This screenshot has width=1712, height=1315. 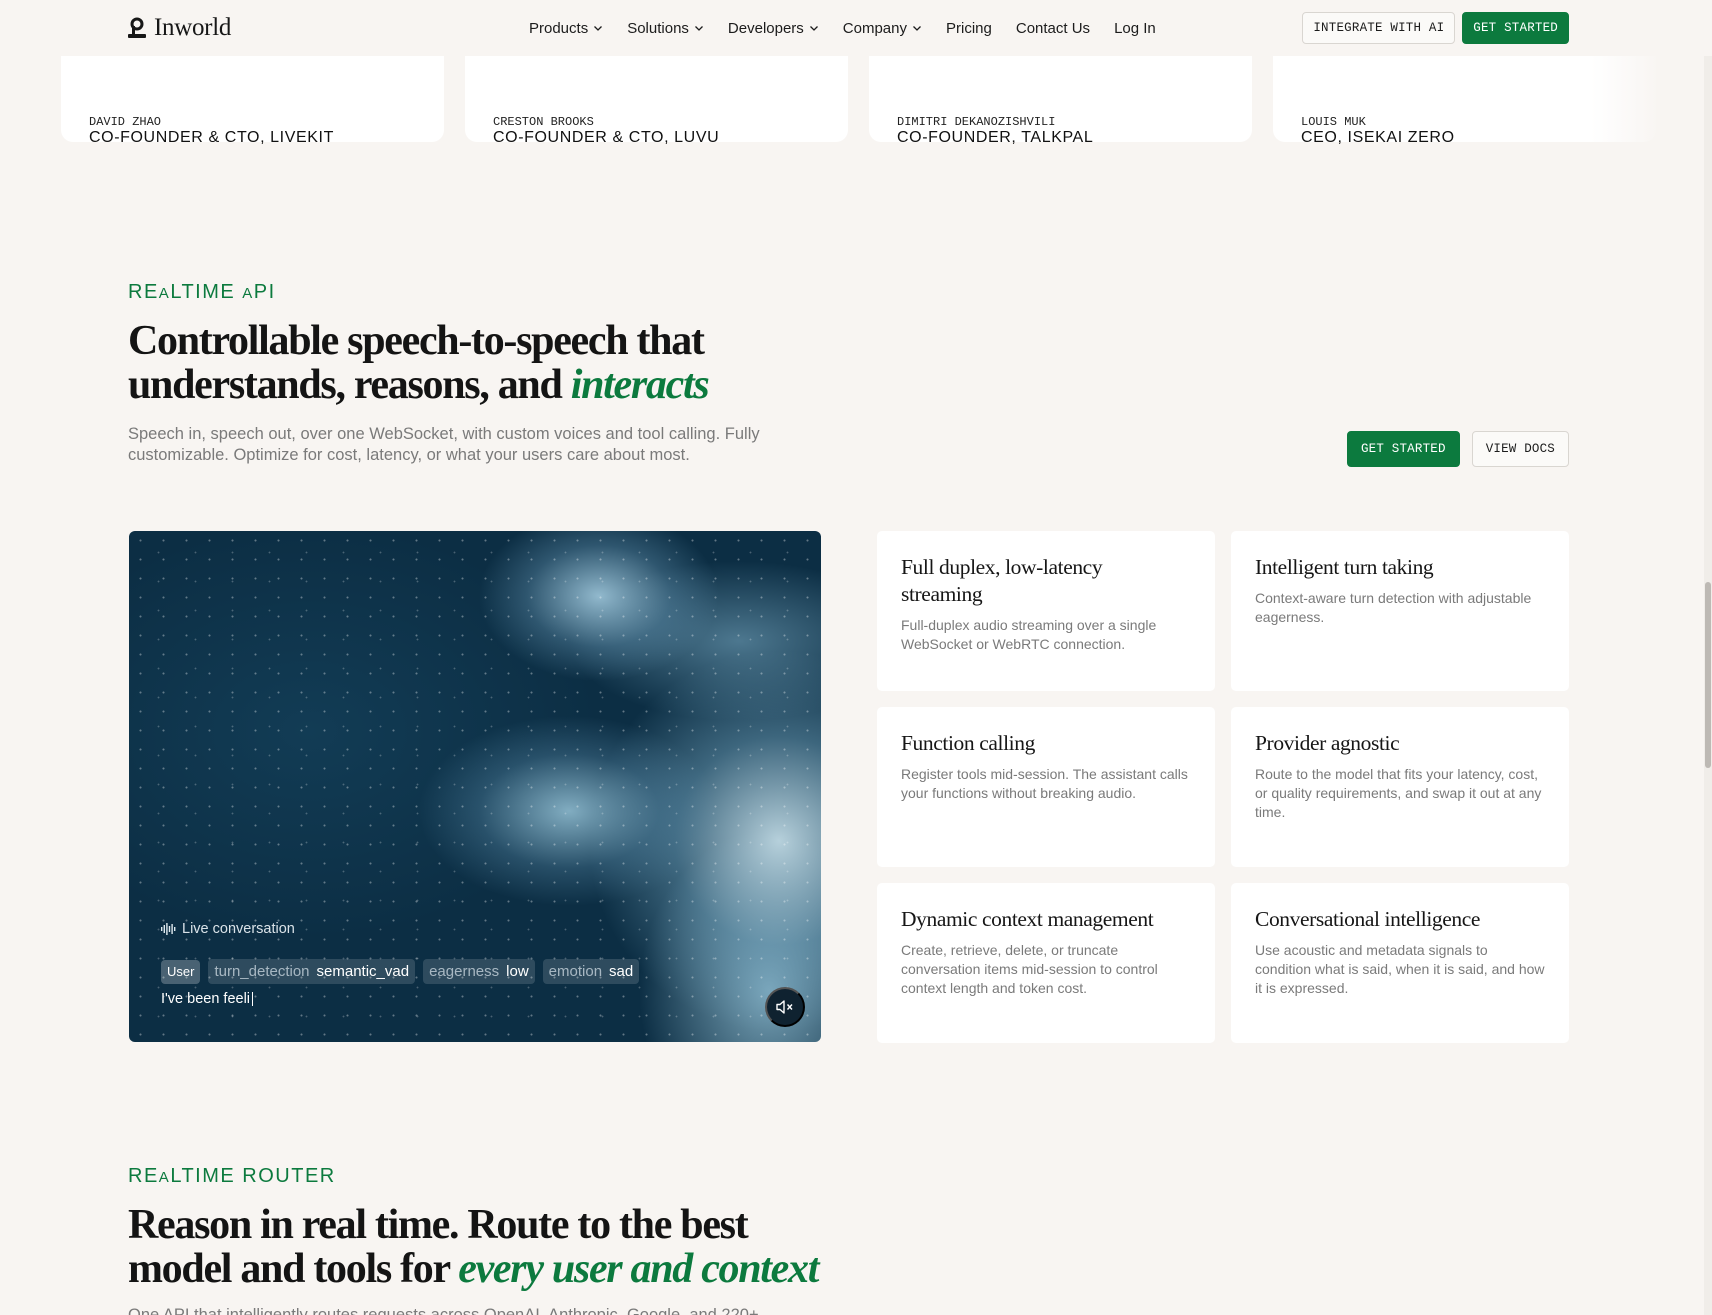 I want to click on param-chip: turn_detection semantic_vad, so click(x=312, y=971).